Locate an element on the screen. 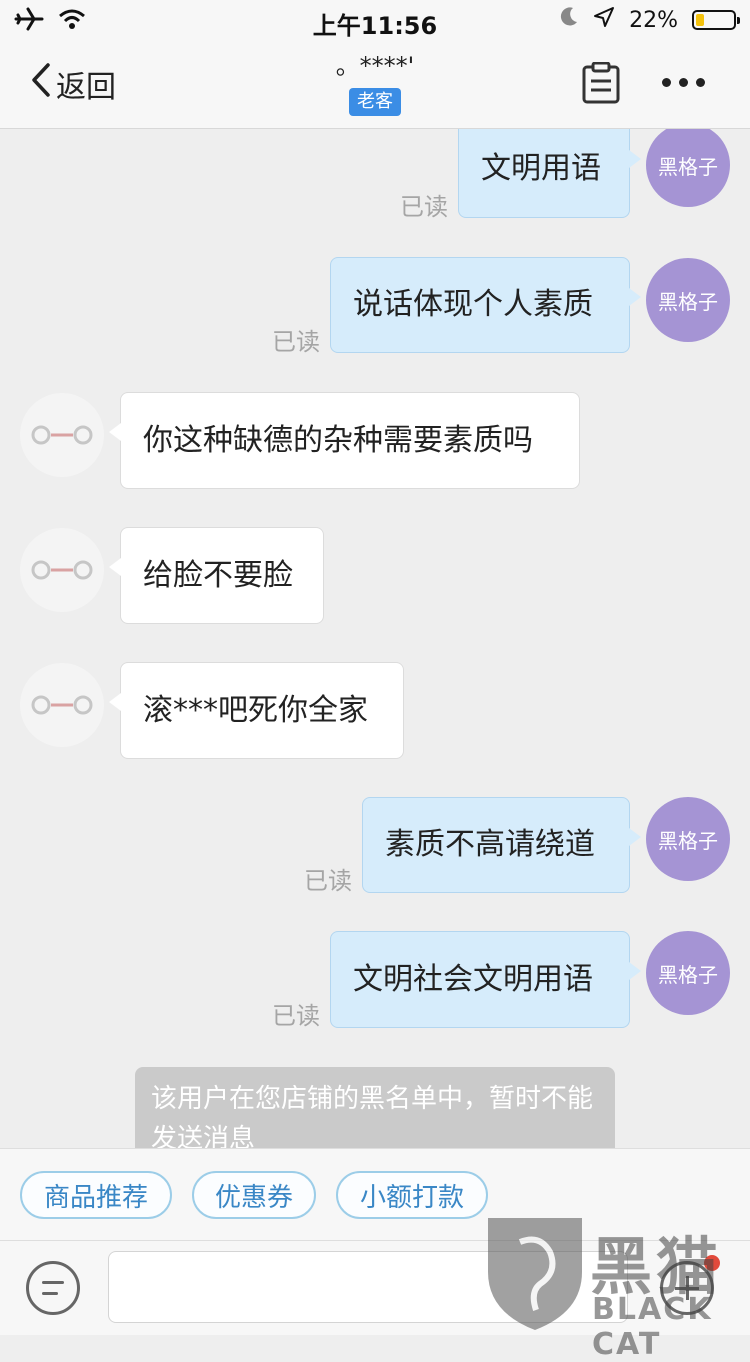 The width and height of the screenshot is (750, 1362). message-bubble-out: 素质不高请绕道 is located at coordinates (501, 845).